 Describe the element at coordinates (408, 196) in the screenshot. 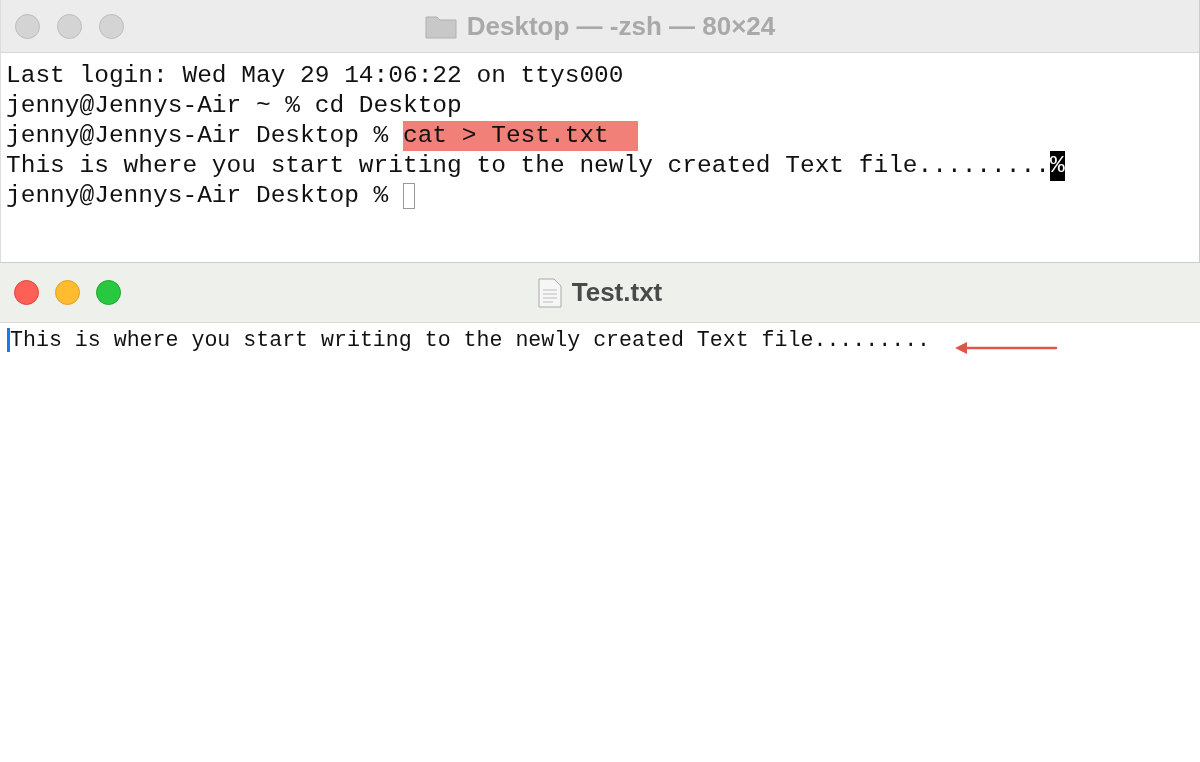

I see `cursor-icon` at that location.